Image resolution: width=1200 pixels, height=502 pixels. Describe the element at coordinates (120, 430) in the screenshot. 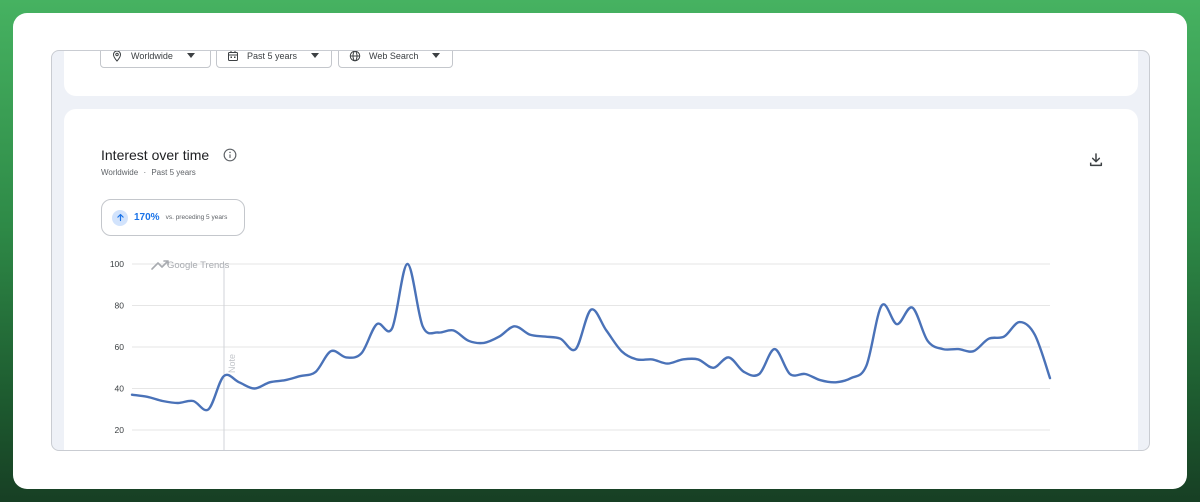

I see `y-tick-label: 20` at that location.